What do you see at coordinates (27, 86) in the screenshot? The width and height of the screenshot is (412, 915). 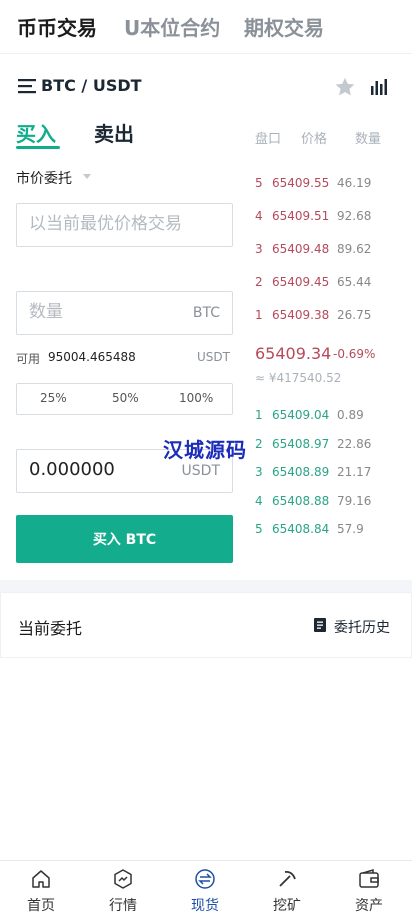 I see `menu-lines-icon` at bounding box center [27, 86].